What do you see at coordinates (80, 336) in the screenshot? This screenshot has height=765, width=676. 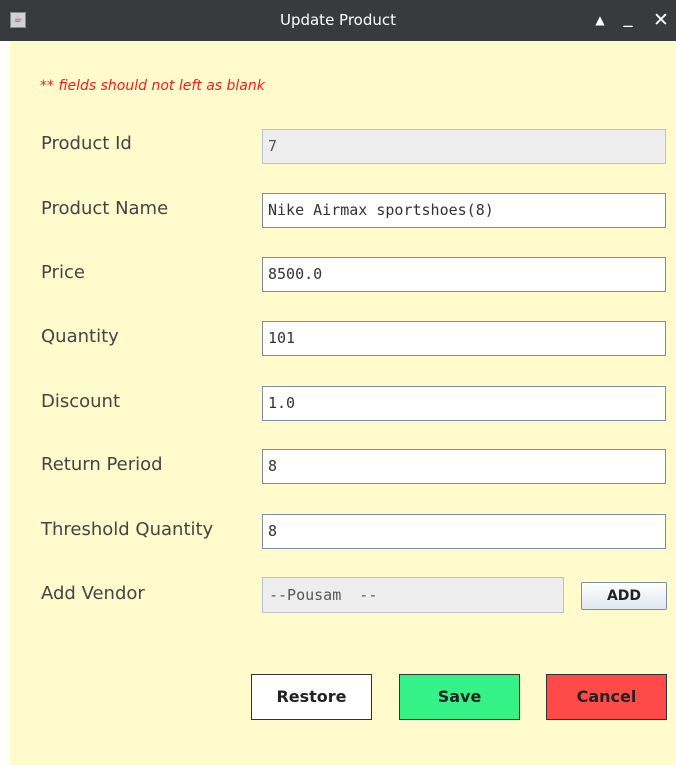 I see `quantity-label: Quantity` at bounding box center [80, 336].